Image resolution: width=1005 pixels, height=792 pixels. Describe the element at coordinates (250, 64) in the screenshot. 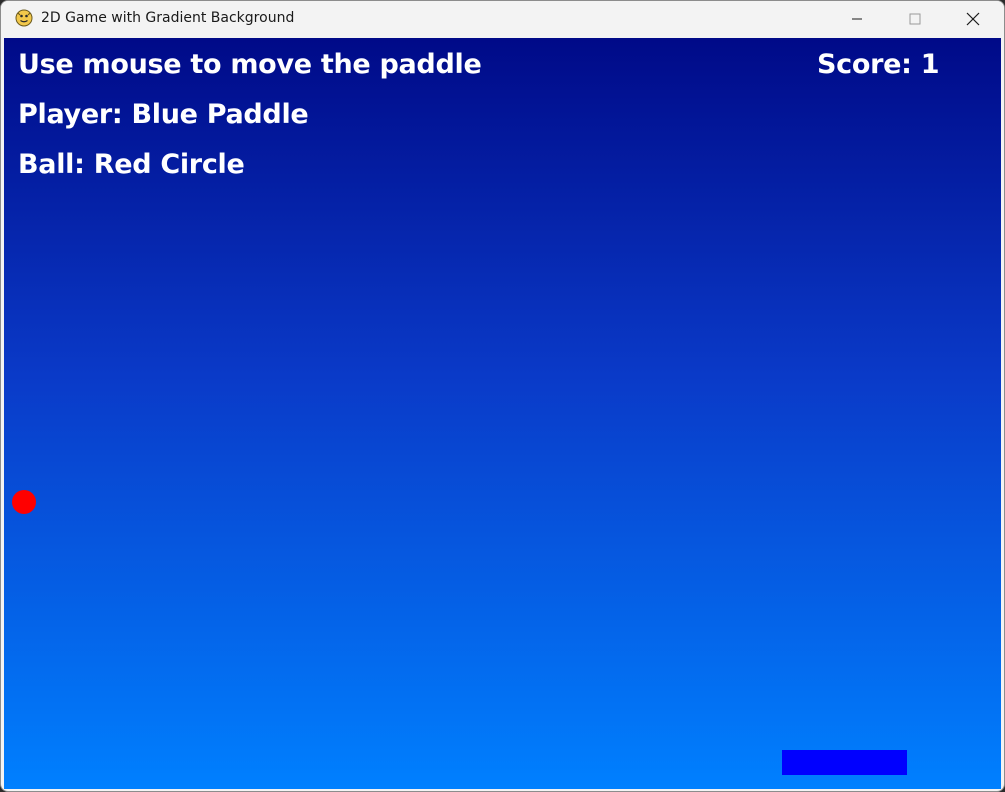

I see `instruction-text: Use mouse to move the paddle` at that location.